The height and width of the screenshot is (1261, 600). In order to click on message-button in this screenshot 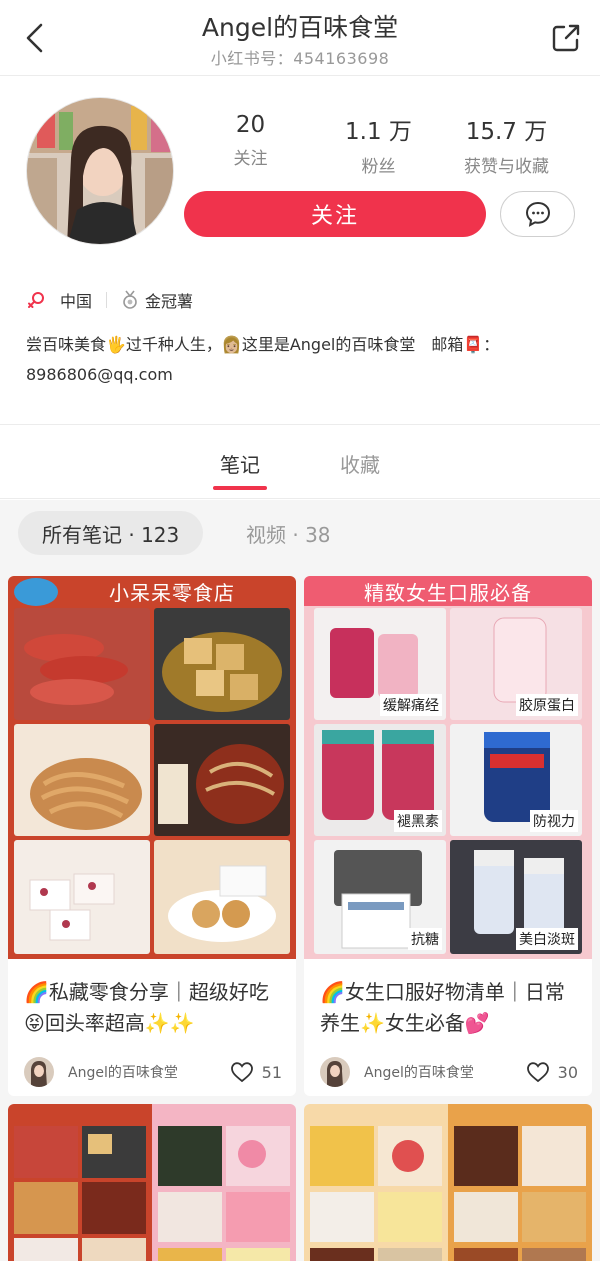, I will do `click(537, 214)`.